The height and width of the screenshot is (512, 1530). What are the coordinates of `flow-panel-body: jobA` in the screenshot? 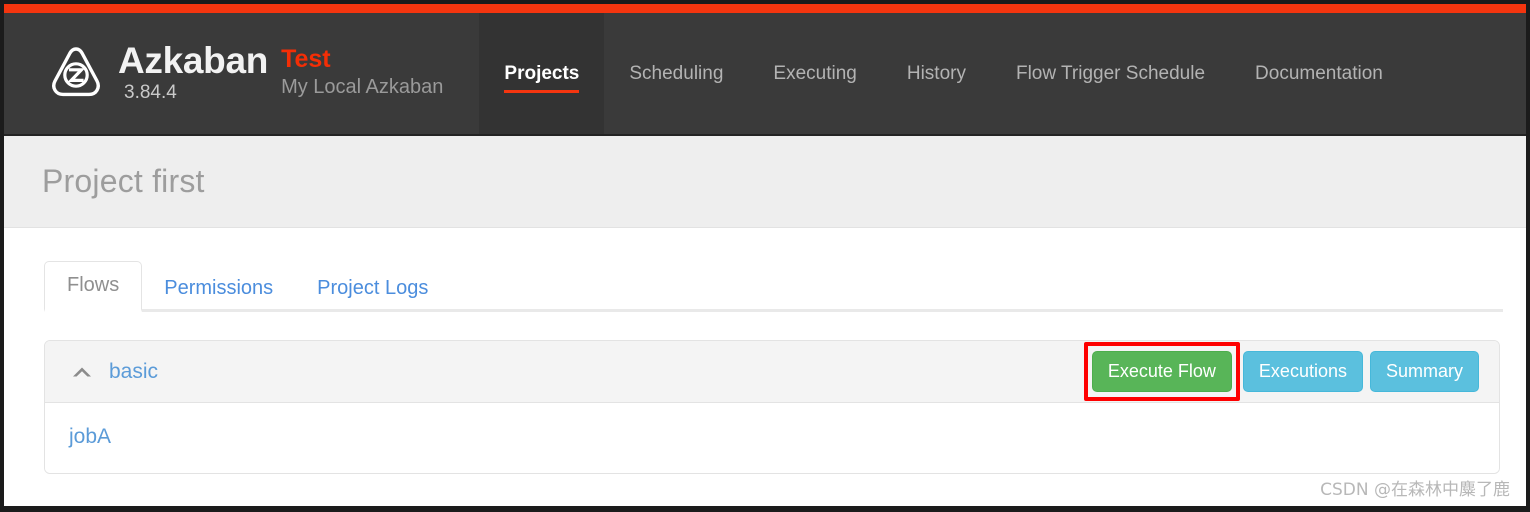 It's located at (772, 438).